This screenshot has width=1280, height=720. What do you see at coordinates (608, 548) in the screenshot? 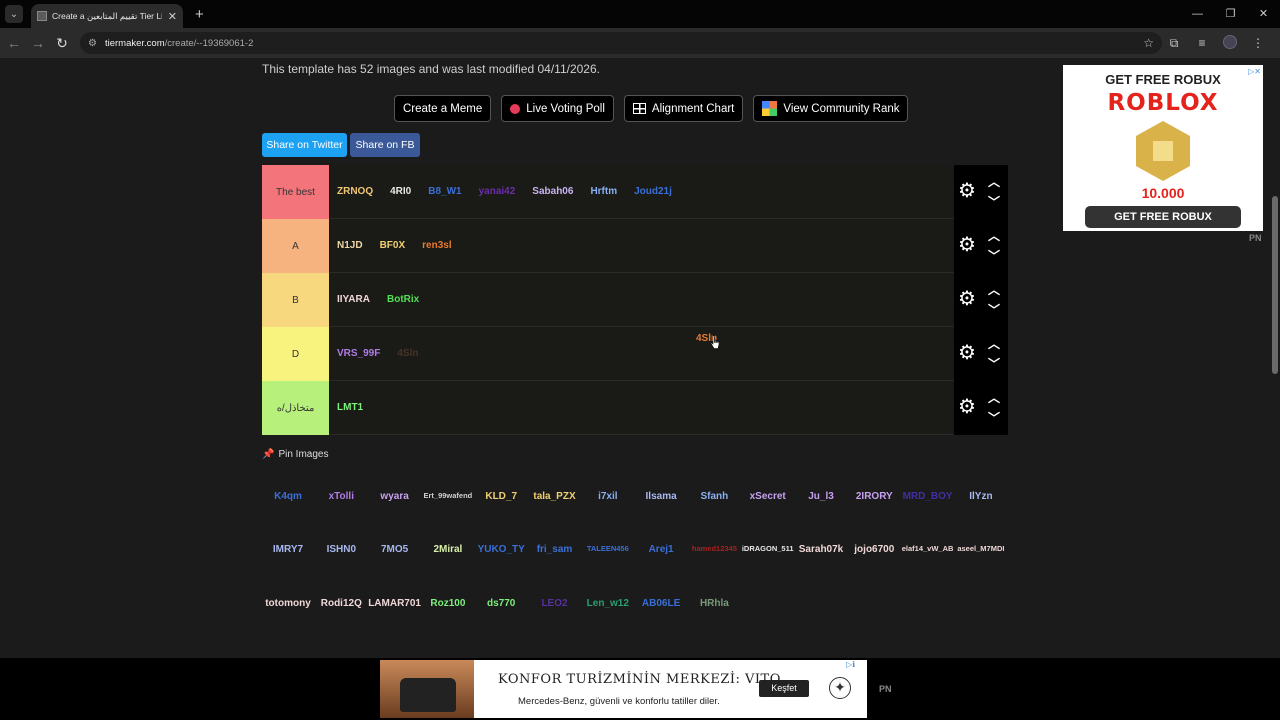
I see `pool-item: TALEEN456` at bounding box center [608, 548].